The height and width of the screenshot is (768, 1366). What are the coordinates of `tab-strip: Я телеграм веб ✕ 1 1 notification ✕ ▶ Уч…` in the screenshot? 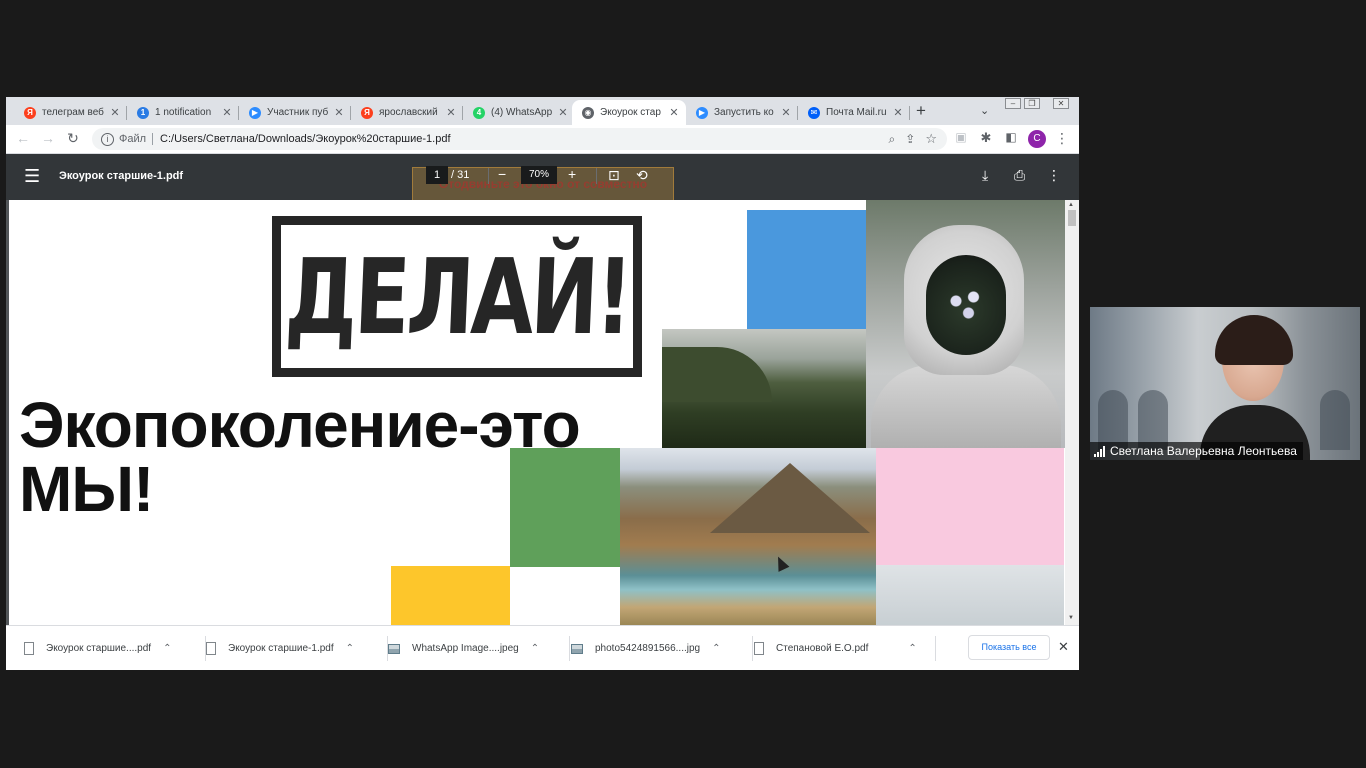 It's located at (542, 111).